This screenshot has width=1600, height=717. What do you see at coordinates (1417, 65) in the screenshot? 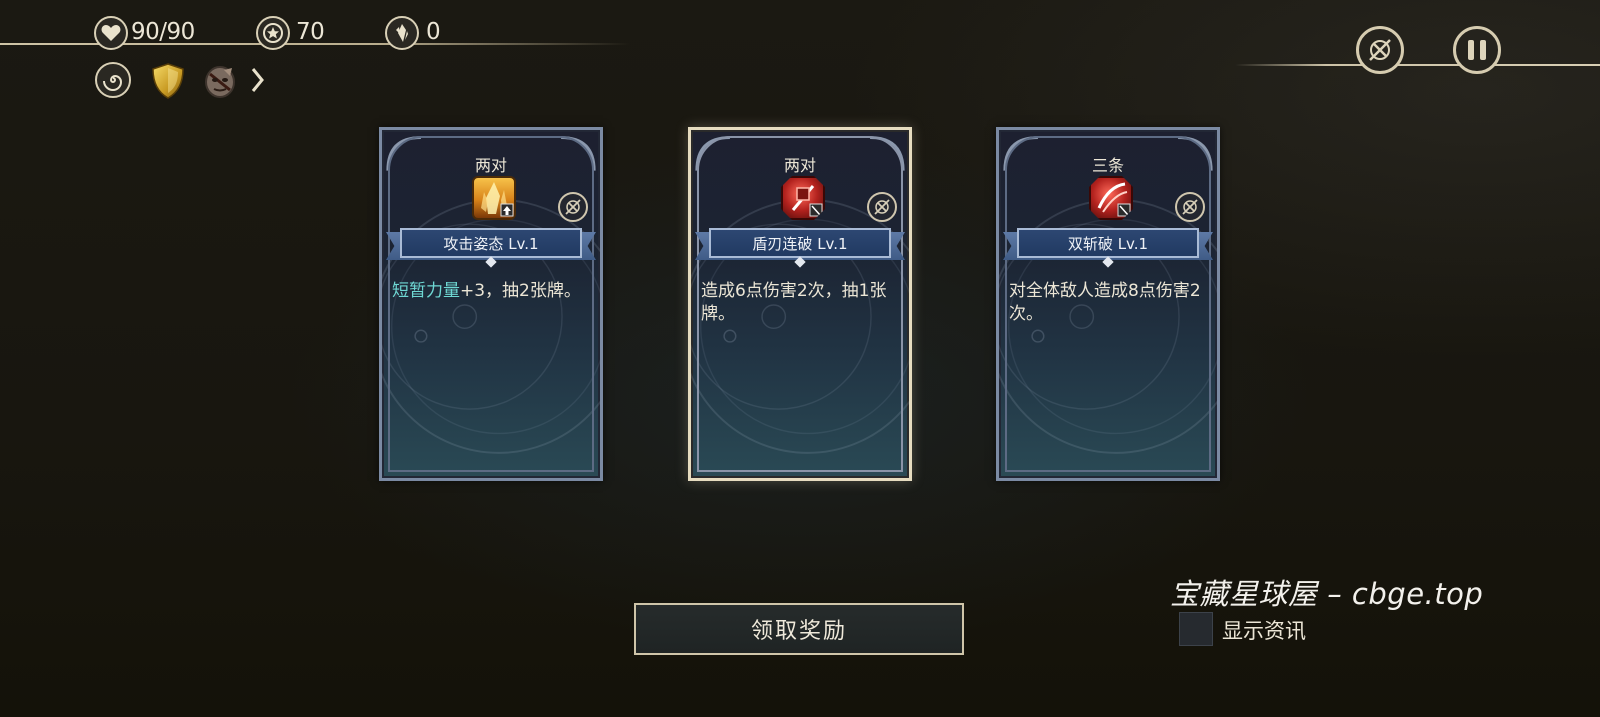
I see `hud-divider-right` at bounding box center [1417, 65].